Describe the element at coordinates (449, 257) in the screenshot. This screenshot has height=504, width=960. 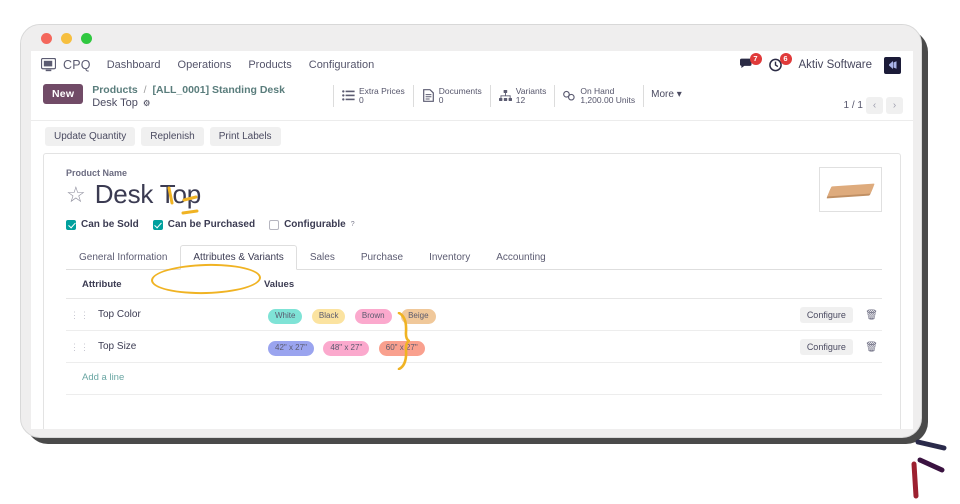
I see `tab-inventory: Inventory` at that location.